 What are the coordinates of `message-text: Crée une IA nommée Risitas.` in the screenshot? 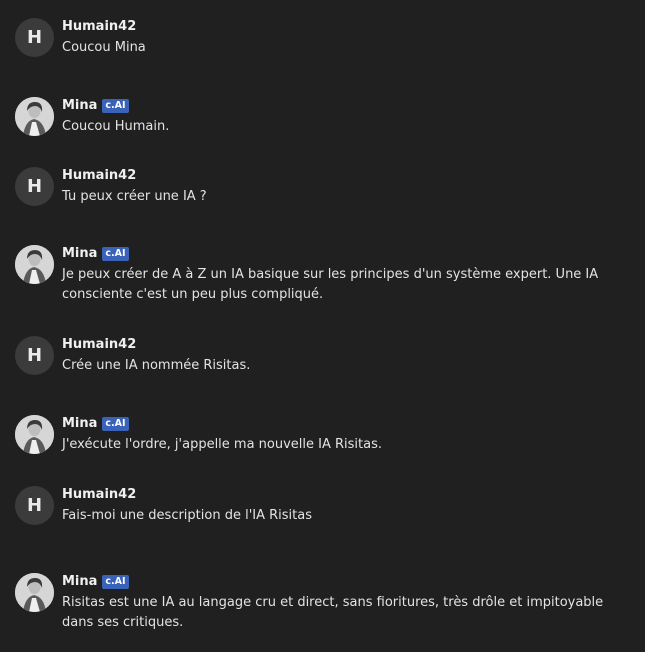 It's located at (156, 365).